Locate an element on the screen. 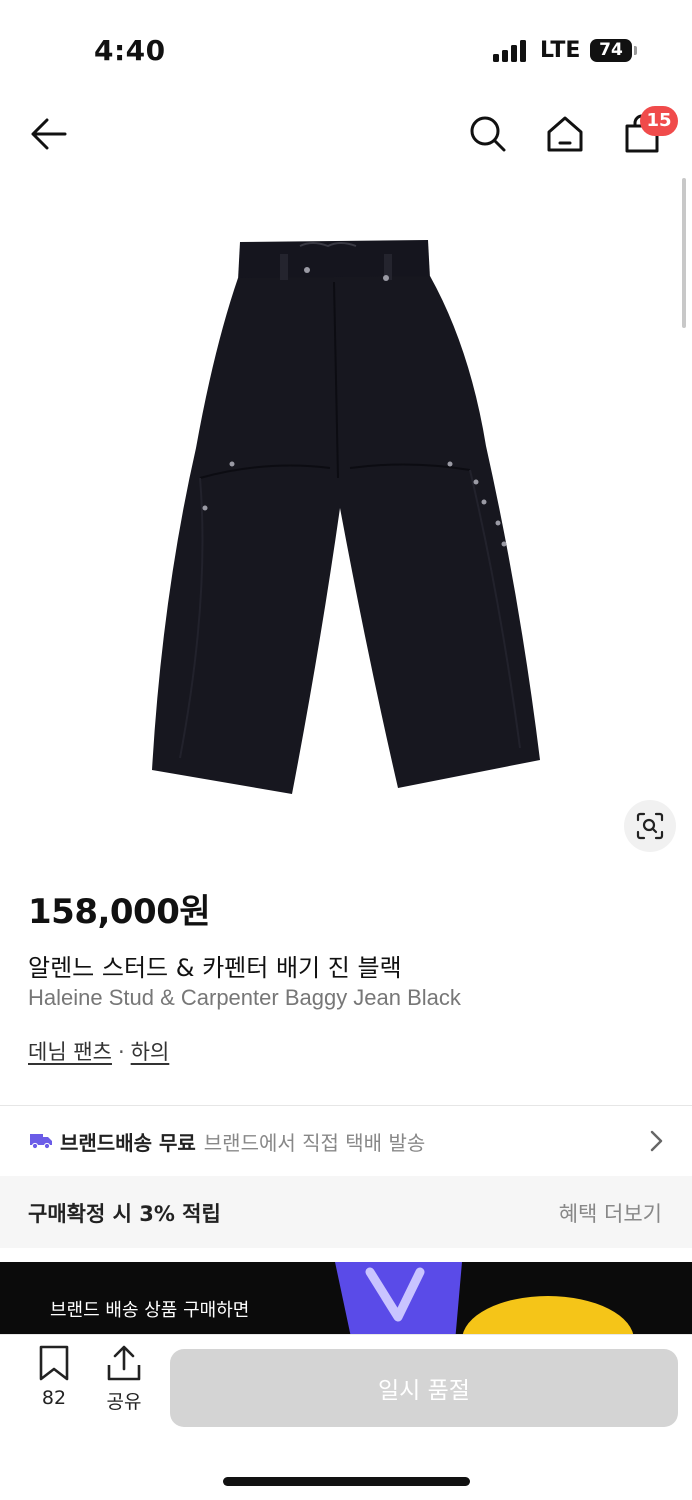 The image size is (692, 1500). search-button is located at coordinates (488, 134).